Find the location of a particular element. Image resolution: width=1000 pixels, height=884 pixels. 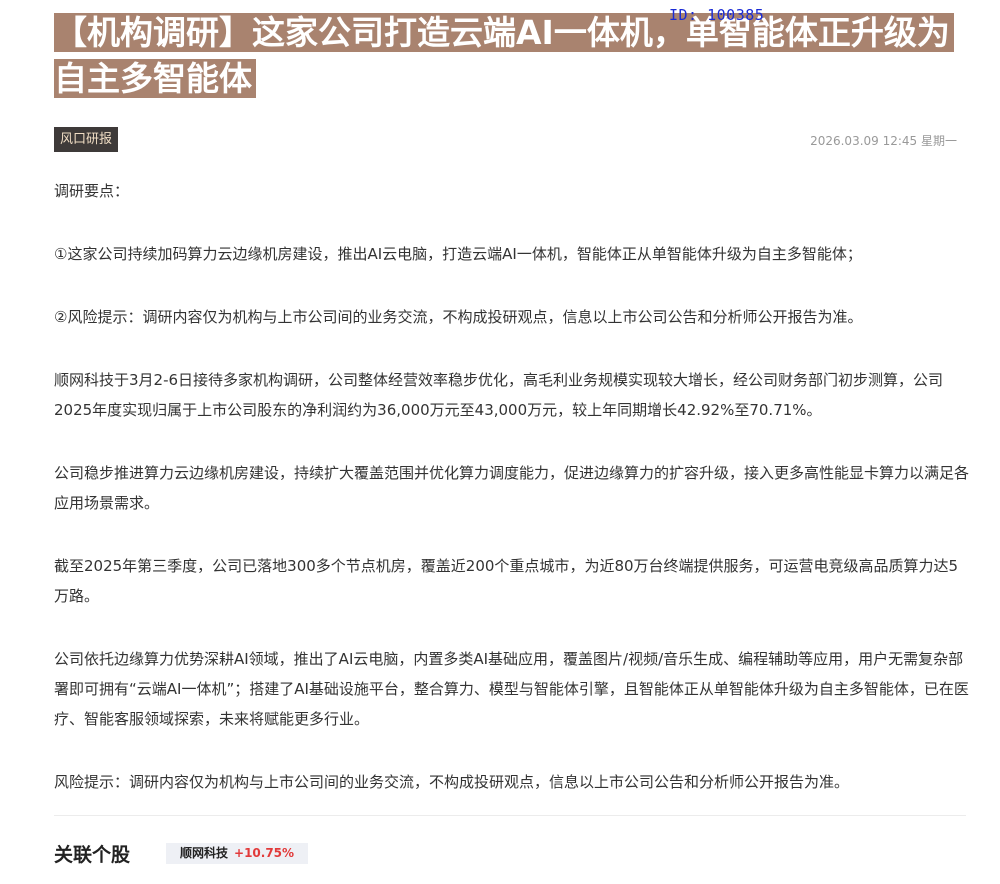

article-header: 【机构调研】这家公司打造云端AI一体机，单智能体正升级为自主多智能体 is located at coordinates (514, 56).